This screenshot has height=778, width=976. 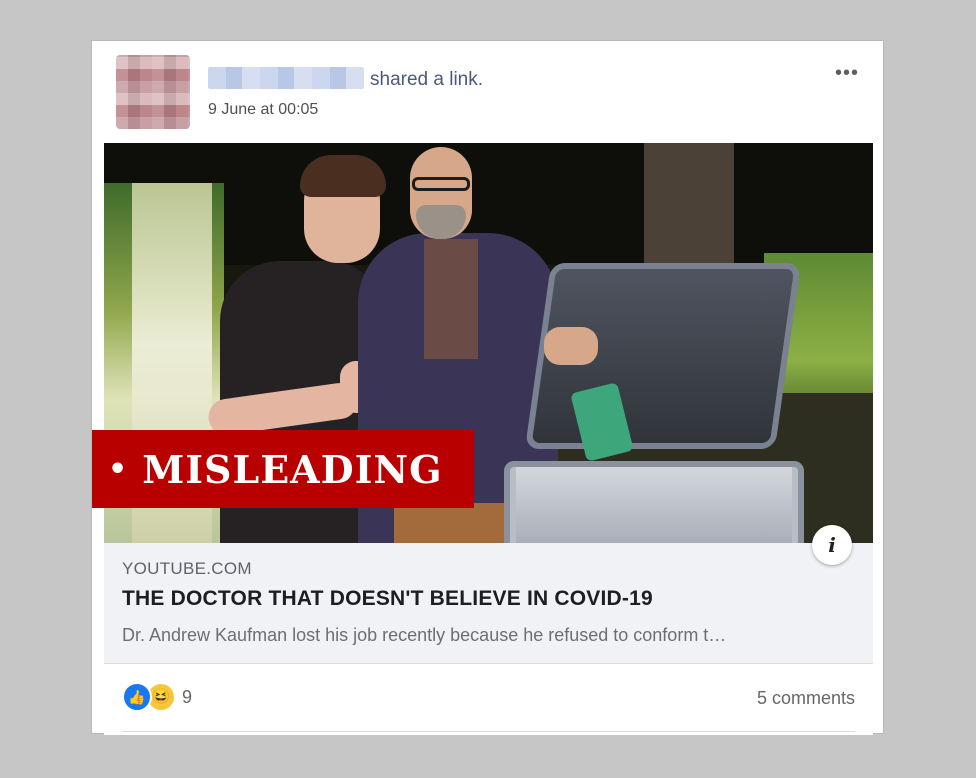 What do you see at coordinates (806, 698) in the screenshot?
I see `comments-count-link: 5 comments` at bounding box center [806, 698].